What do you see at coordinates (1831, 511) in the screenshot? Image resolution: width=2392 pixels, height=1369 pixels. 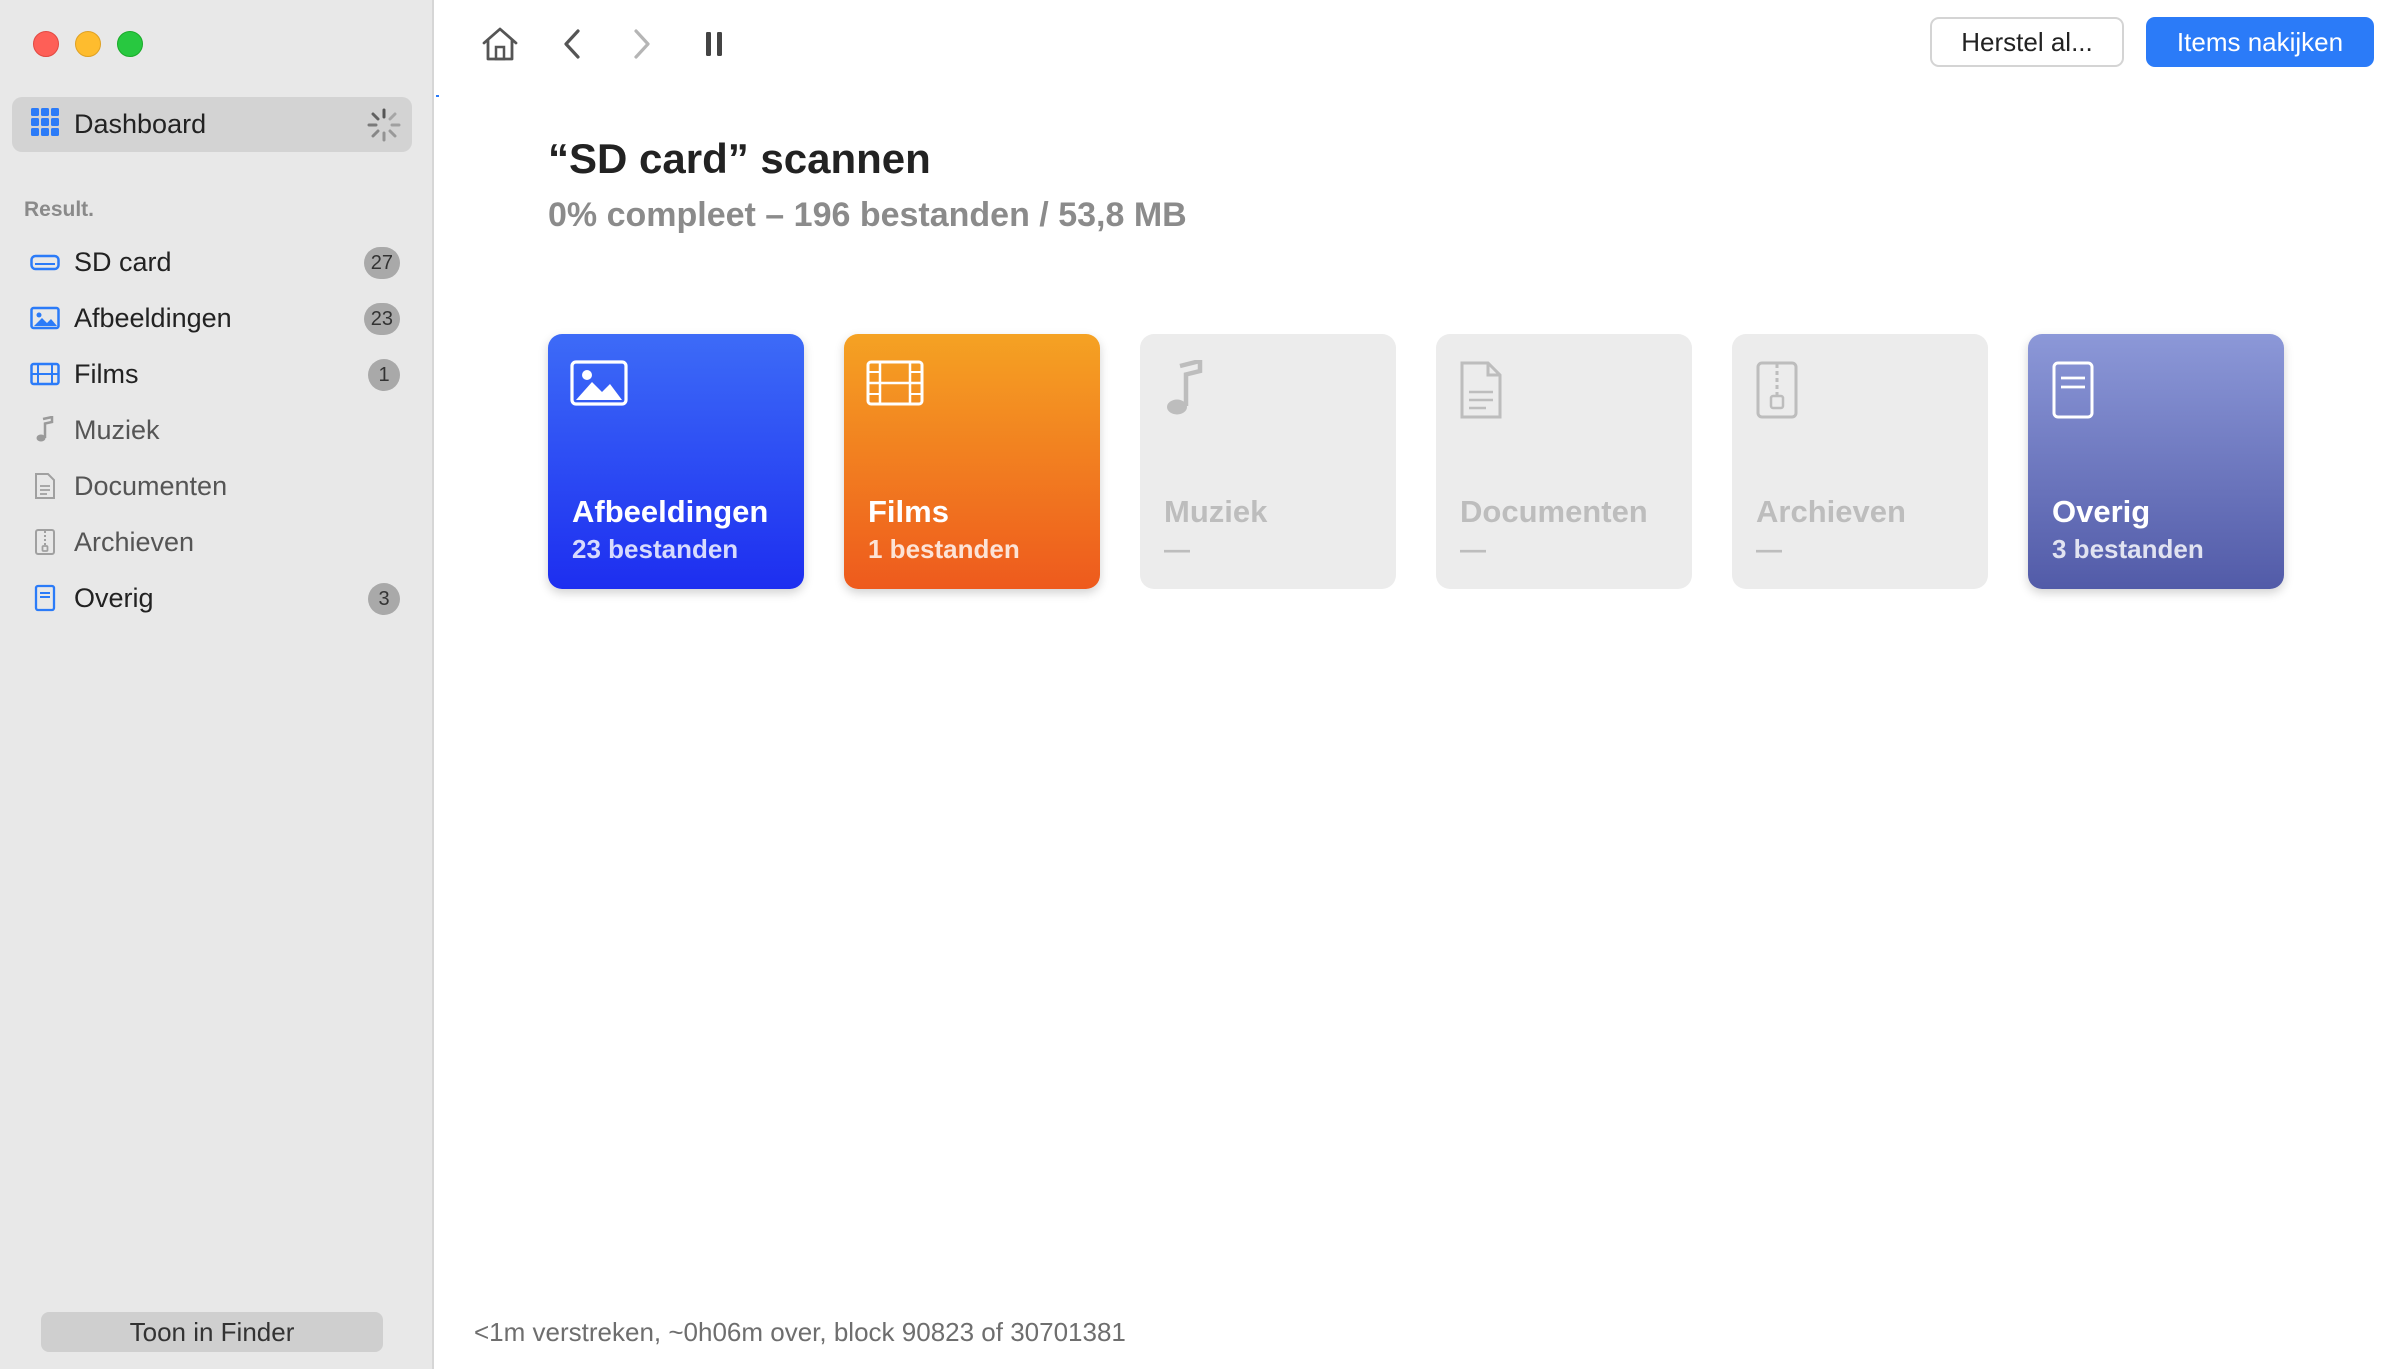 I see `card-label: Archieven` at bounding box center [1831, 511].